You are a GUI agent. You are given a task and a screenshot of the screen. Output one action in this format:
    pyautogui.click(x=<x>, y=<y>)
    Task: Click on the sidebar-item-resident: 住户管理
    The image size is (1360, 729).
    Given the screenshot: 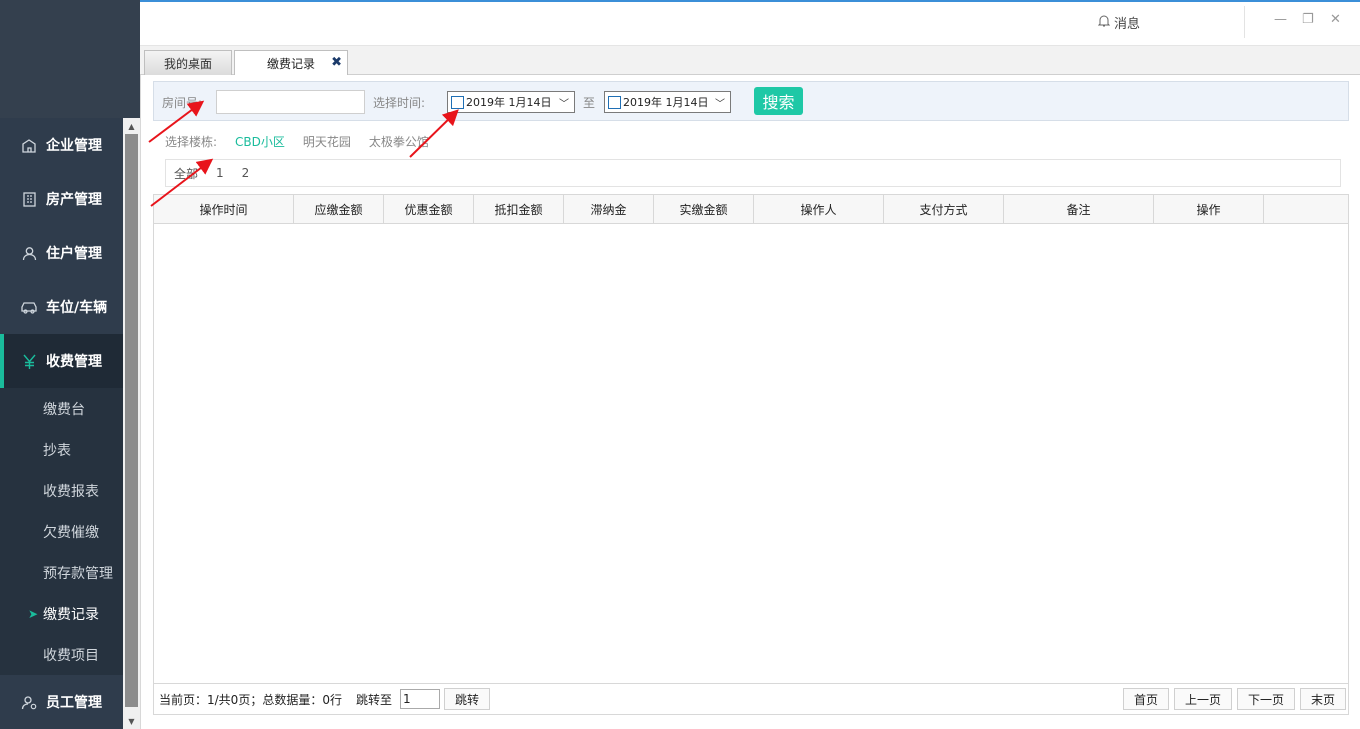 What is the action you would take?
    pyautogui.click(x=61, y=253)
    